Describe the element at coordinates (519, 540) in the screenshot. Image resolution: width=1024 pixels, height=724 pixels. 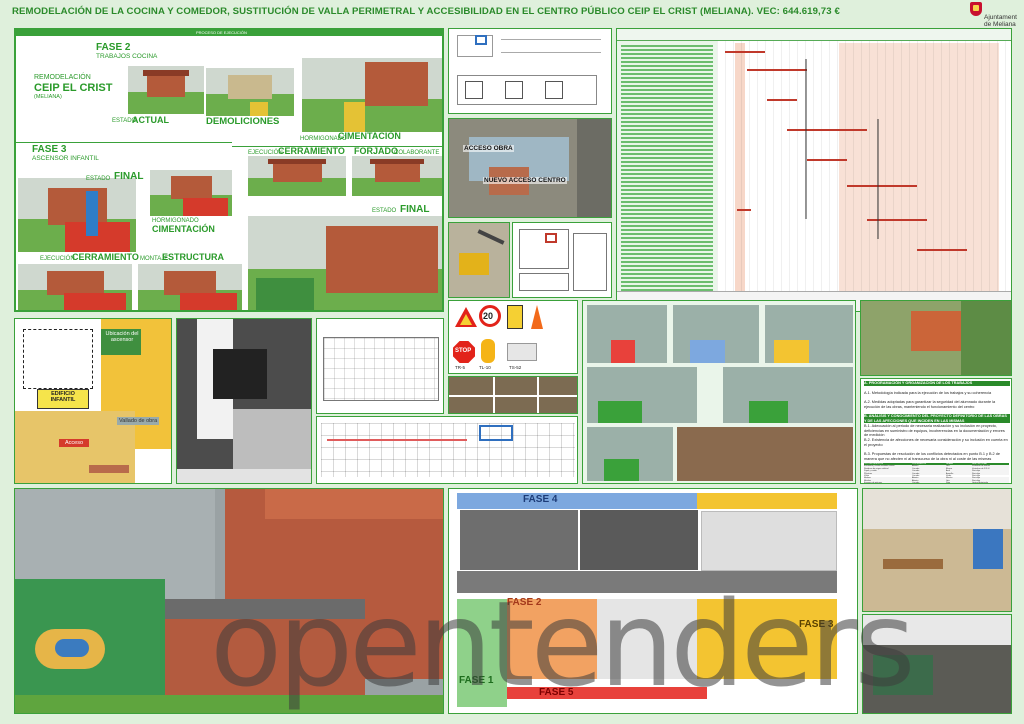
I see `court-plan-left` at that location.